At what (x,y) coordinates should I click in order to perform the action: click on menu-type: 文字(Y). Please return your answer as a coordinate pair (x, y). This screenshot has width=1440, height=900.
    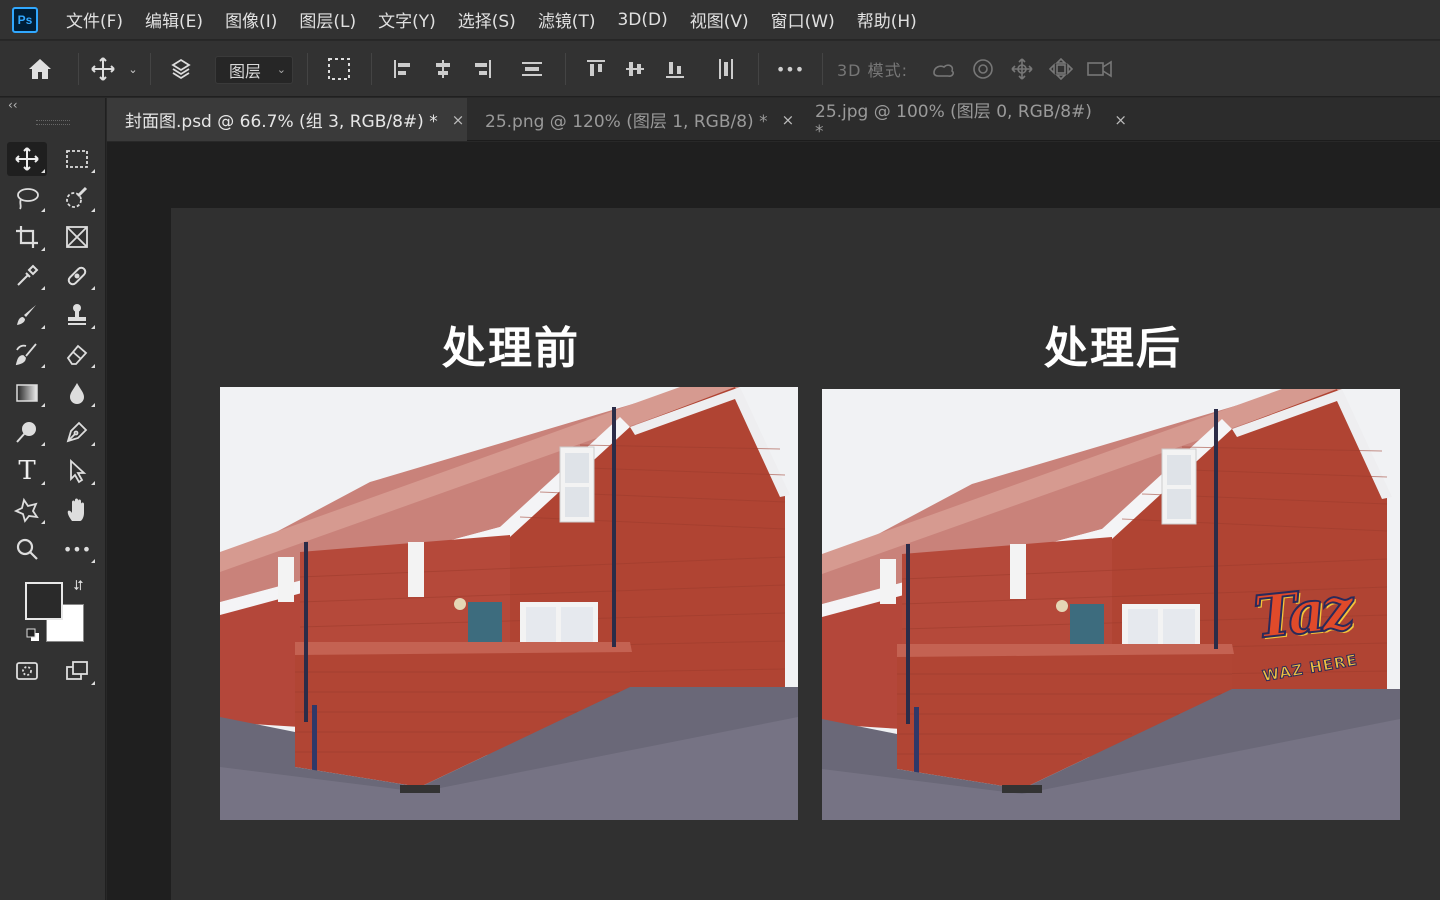
    Looking at the image, I should click on (407, 19).